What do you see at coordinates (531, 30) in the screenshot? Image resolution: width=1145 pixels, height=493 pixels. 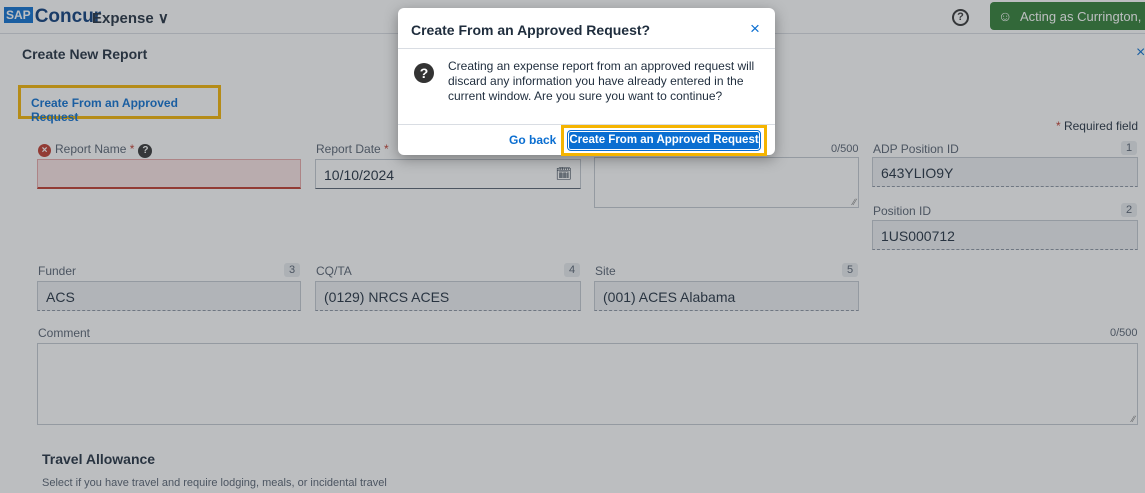 I see `dialog-title: Create From an Approved Request?` at bounding box center [531, 30].